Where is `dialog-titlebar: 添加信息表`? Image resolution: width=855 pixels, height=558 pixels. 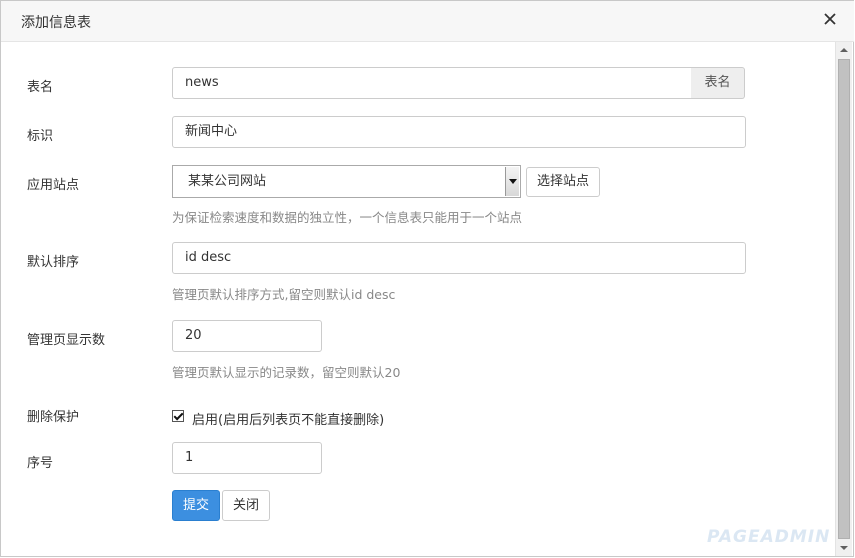 dialog-titlebar: 添加信息表 is located at coordinates (427, 21).